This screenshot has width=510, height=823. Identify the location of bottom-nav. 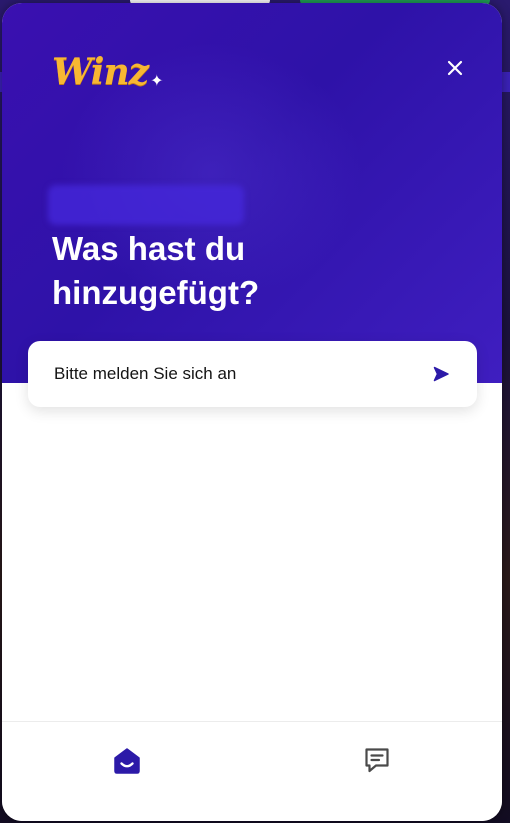
(252, 771).